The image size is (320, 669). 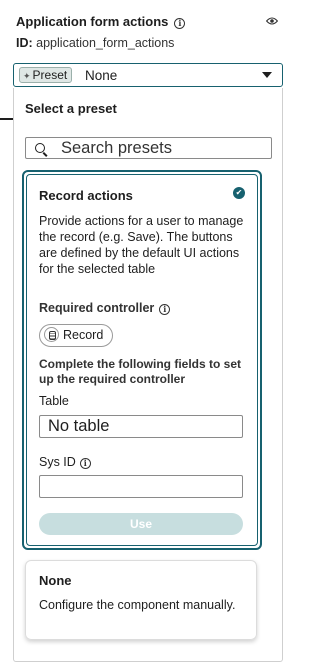 What do you see at coordinates (137, 605) in the screenshot?
I see `preset-card-description: Configure the component manually.` at bounding box center [137, 605].